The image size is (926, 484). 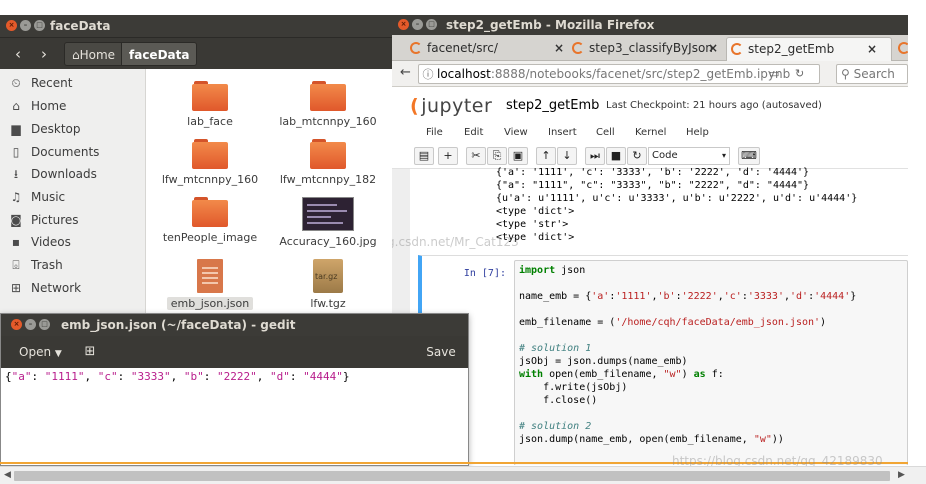 I want to click on downloads-icon: ⭳, so click(x=16, y=174).